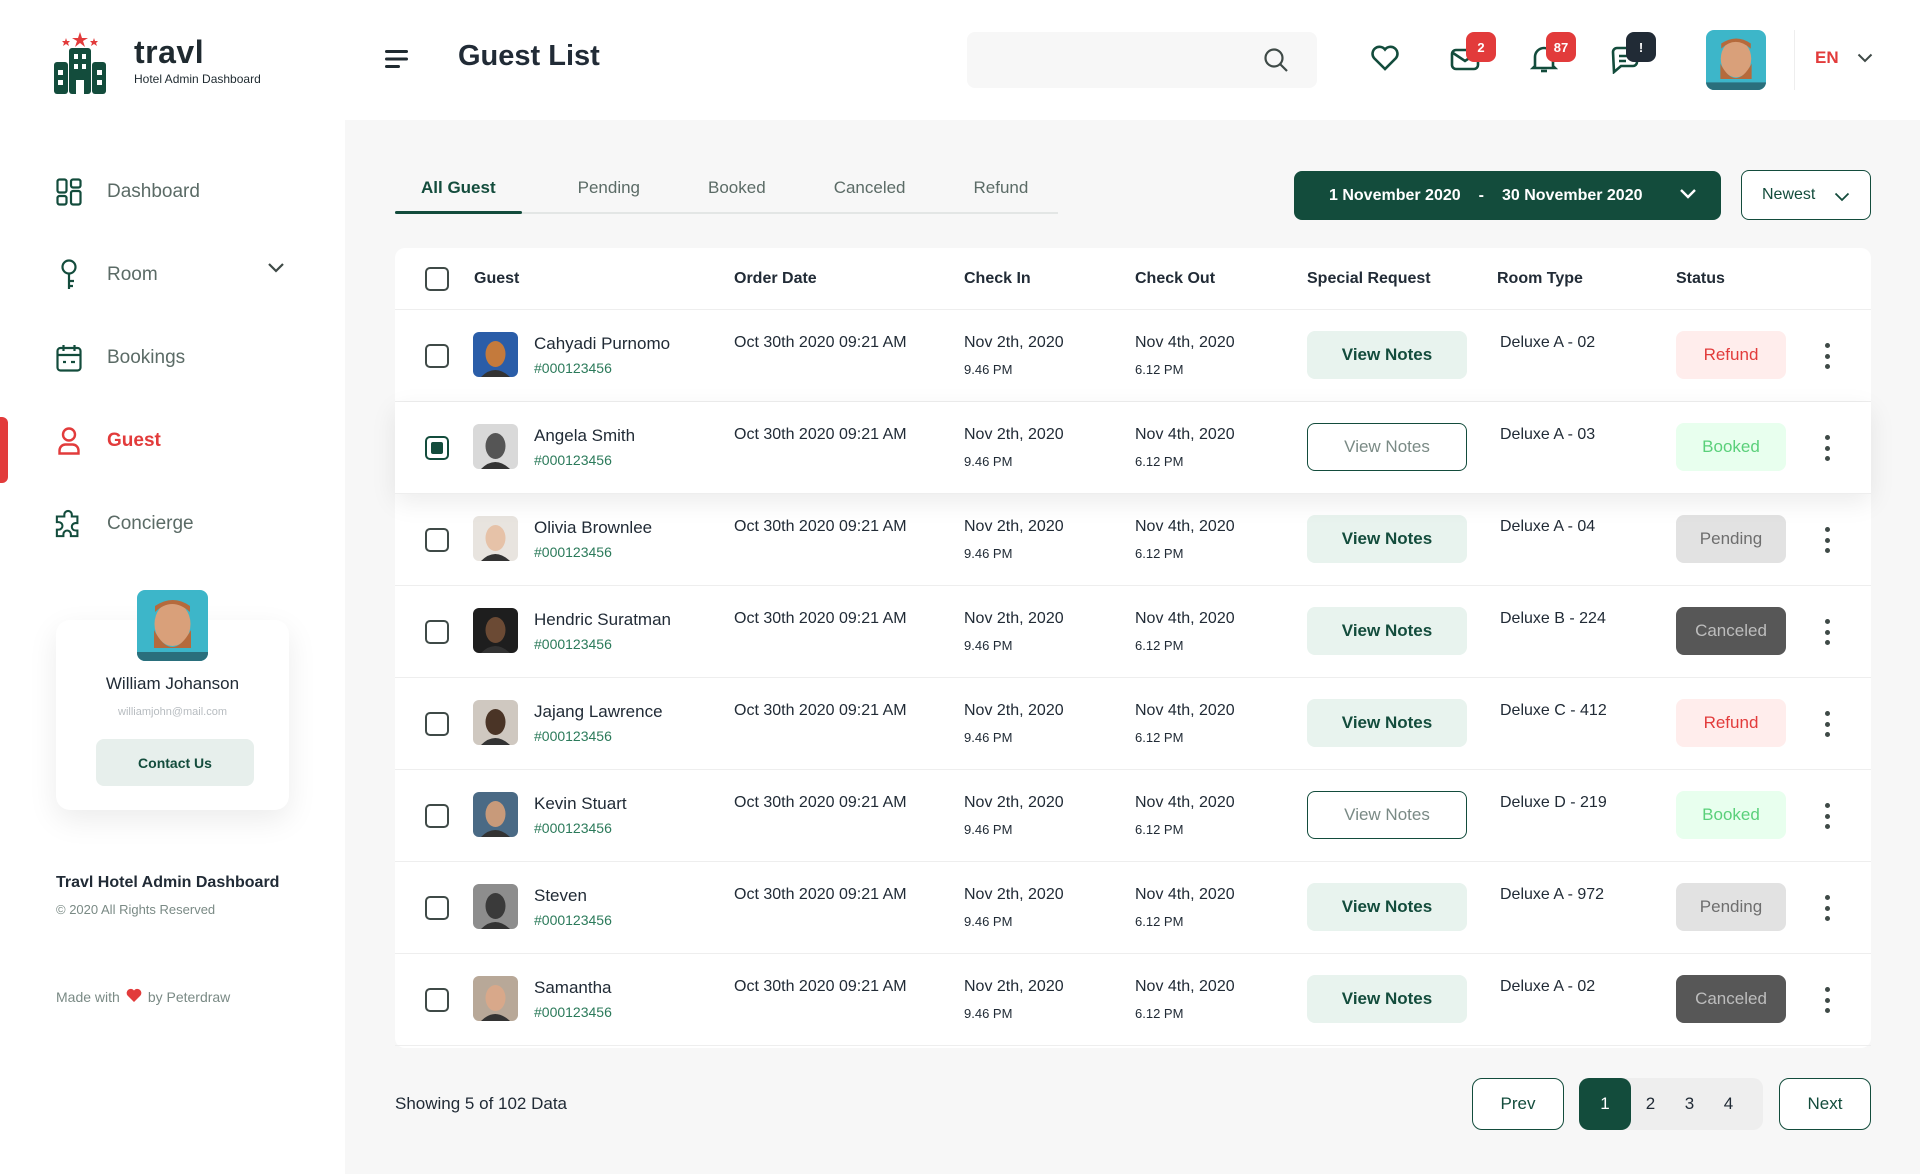 This screenshot has width=1920, height=1174. What do you see at coordinates (997, 279) in the screenshot?
I see `col-check-in: Check In` at bounding box center [997, 279].